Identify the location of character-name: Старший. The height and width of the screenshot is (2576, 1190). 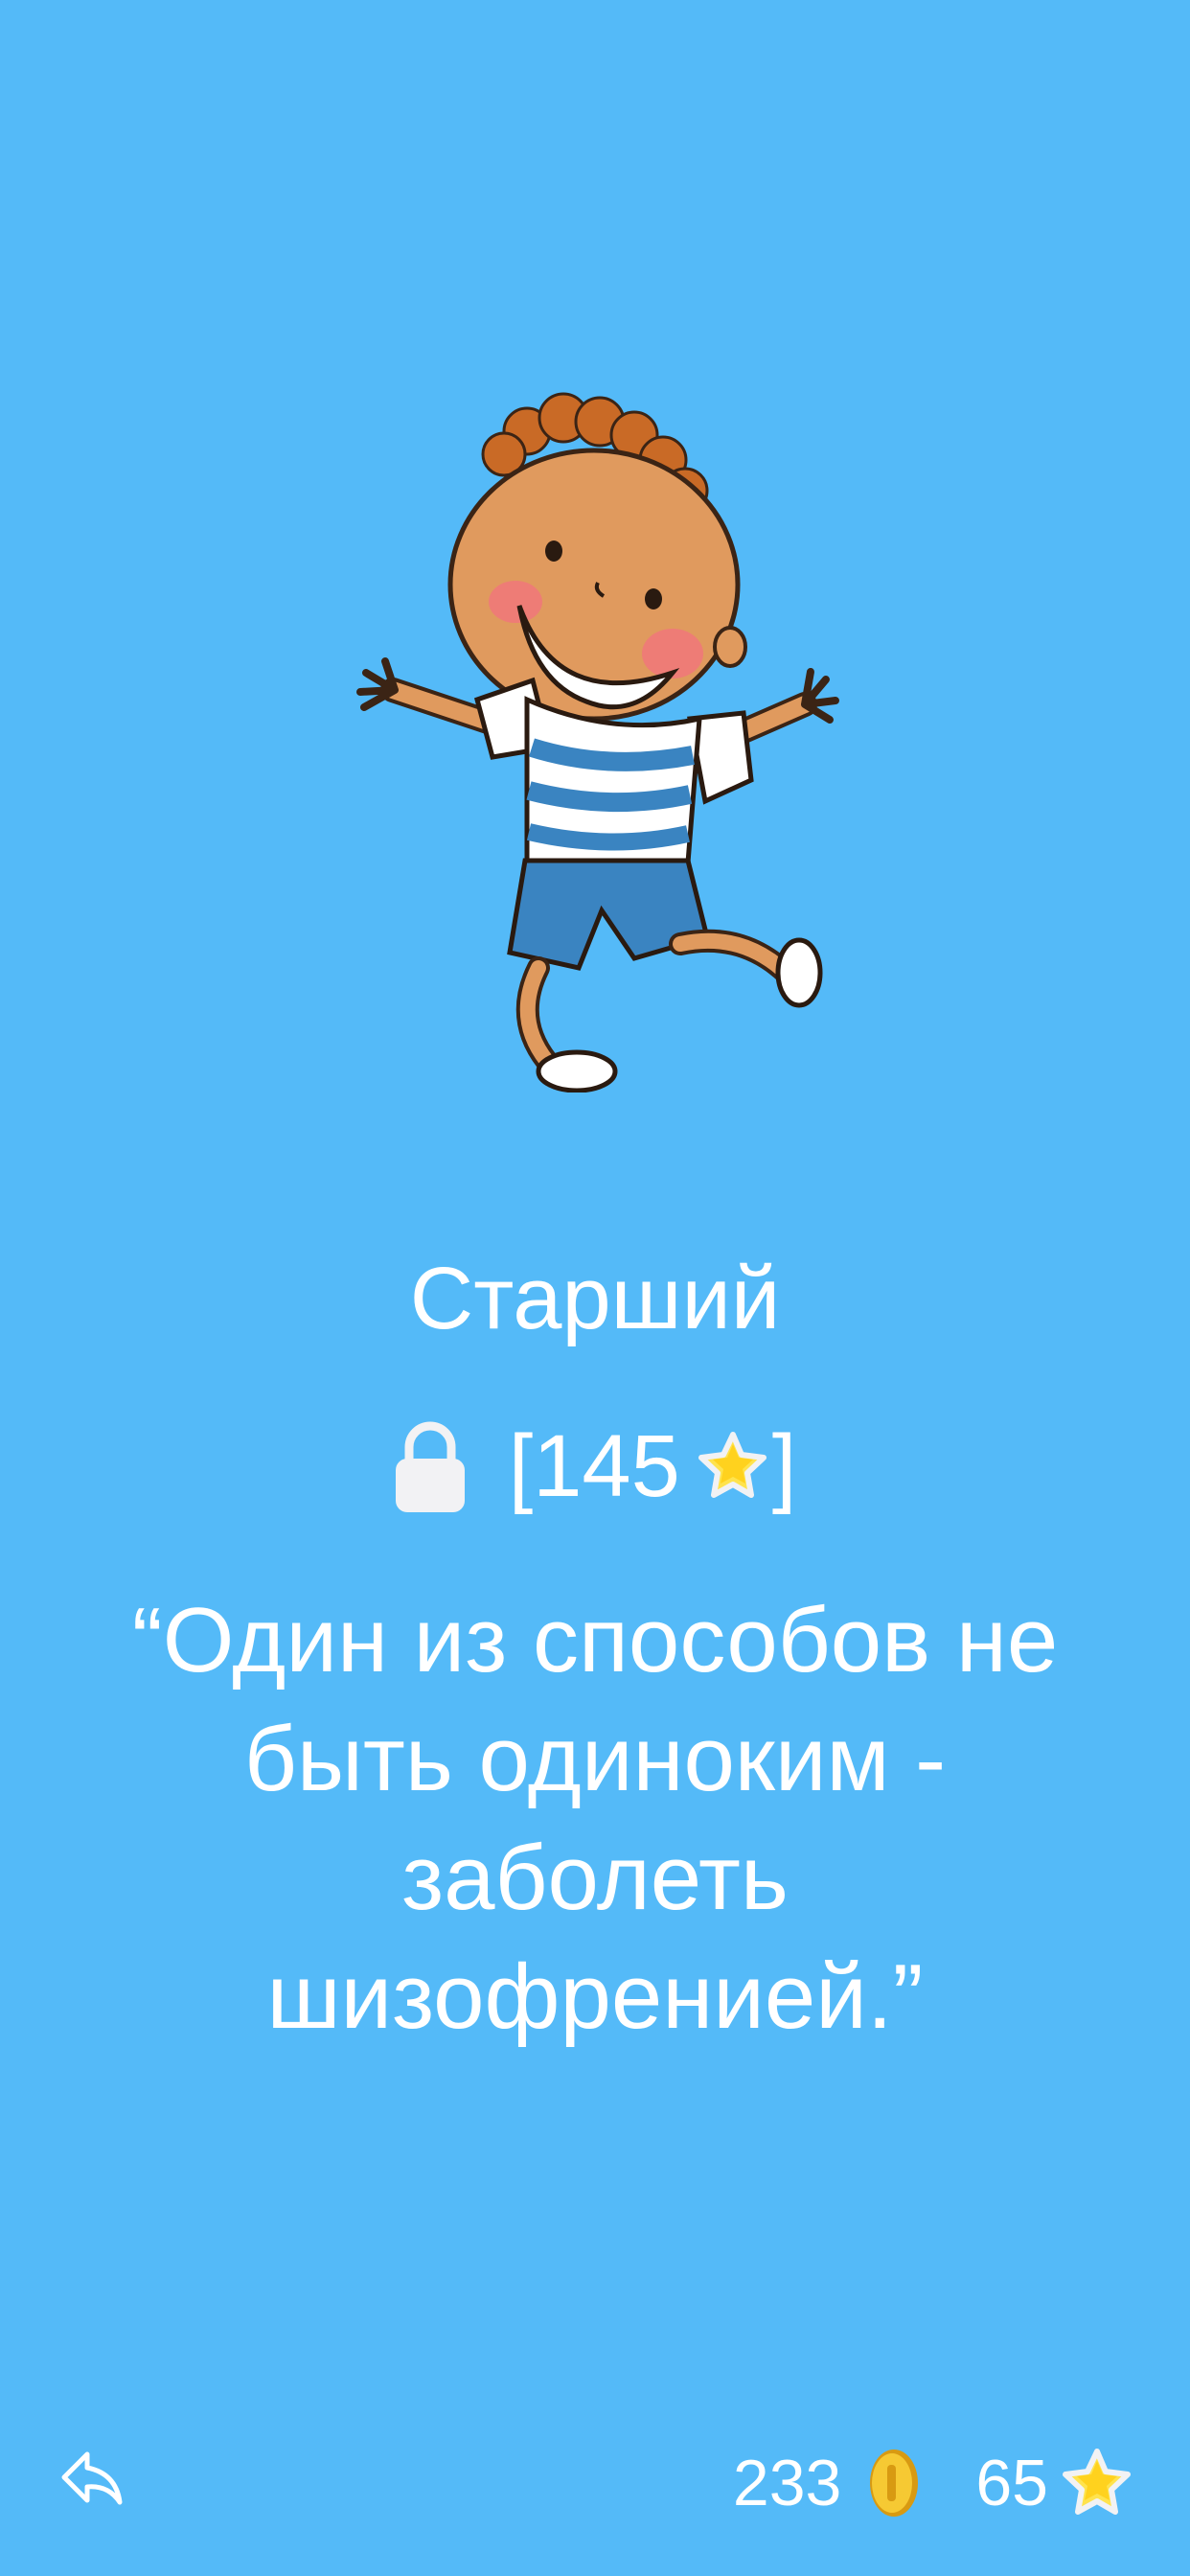
(595, 1298).